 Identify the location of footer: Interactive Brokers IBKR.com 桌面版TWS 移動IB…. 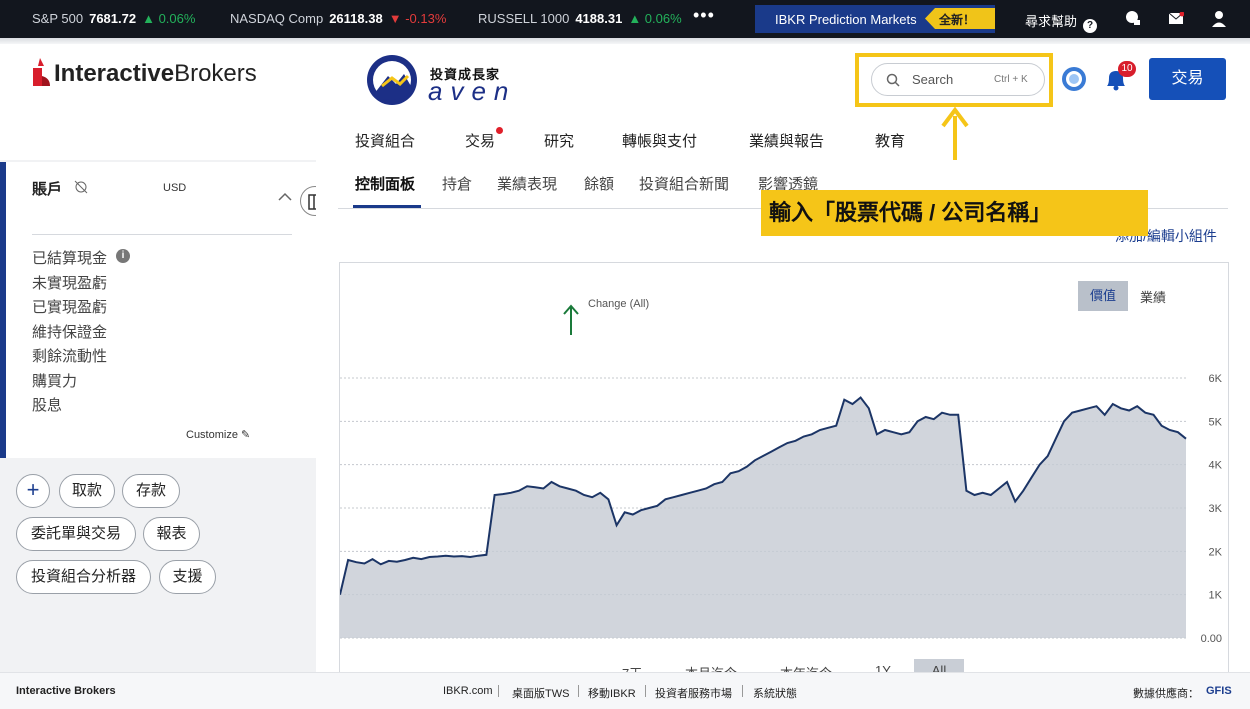
(625, 690).